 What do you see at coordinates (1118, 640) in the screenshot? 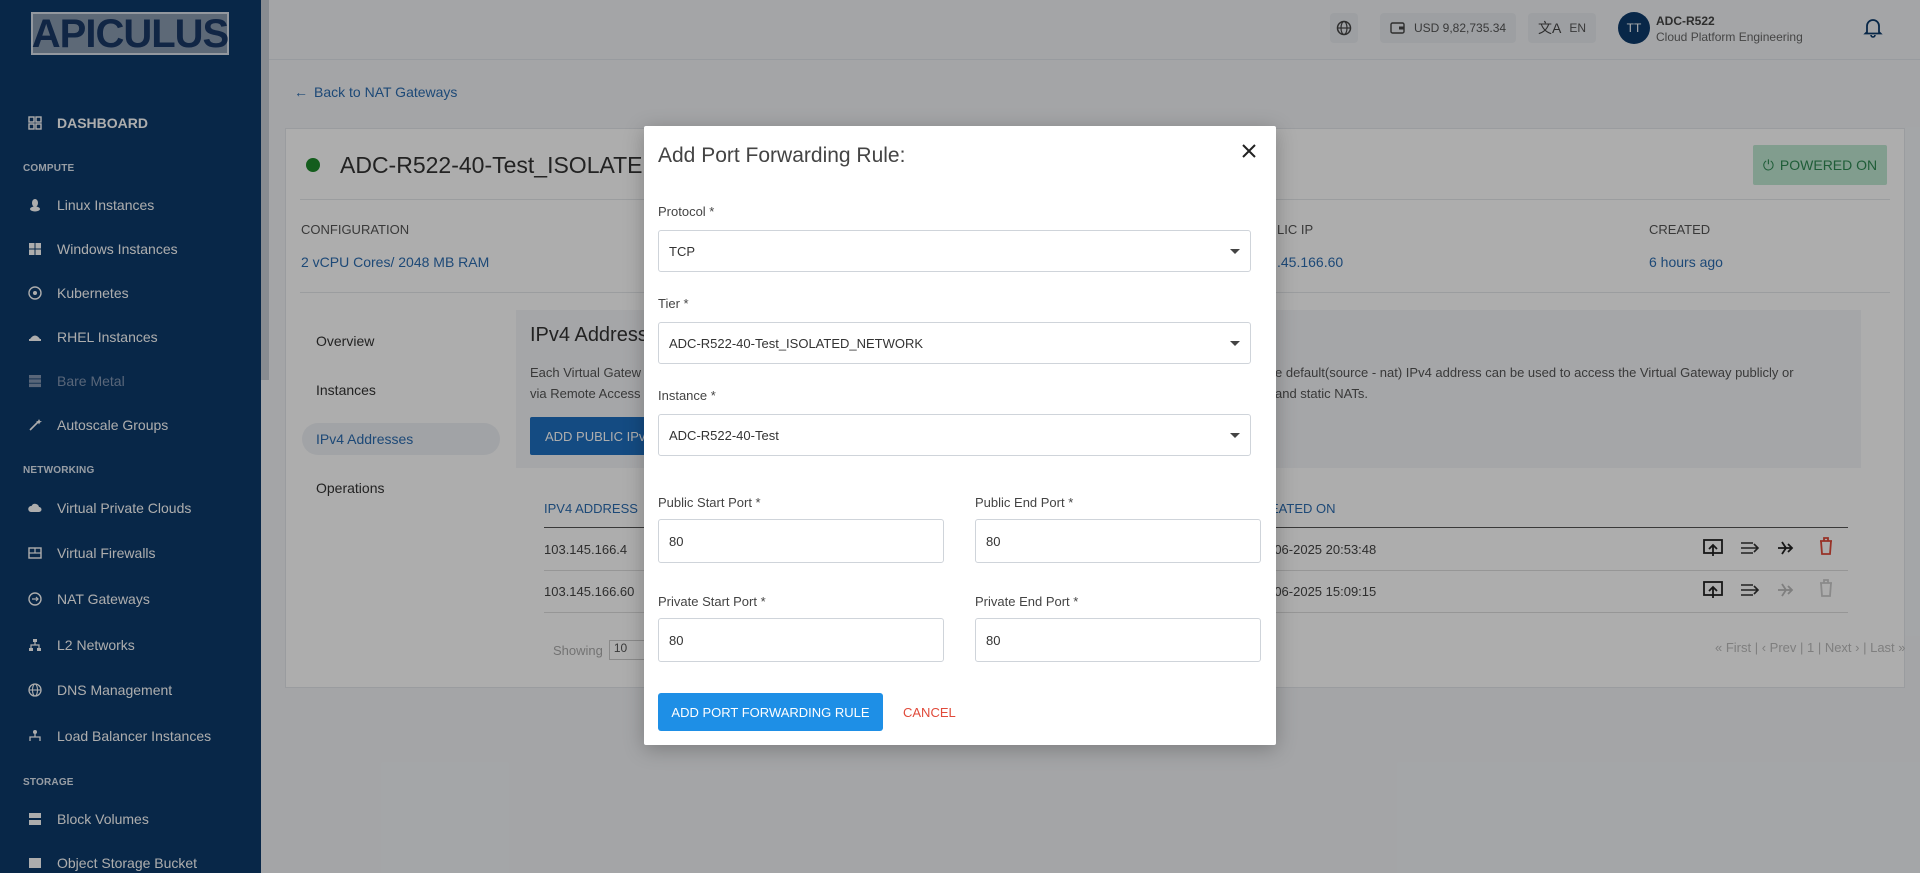
I see `private-end-port-input` at bounding box center [1118, 640].